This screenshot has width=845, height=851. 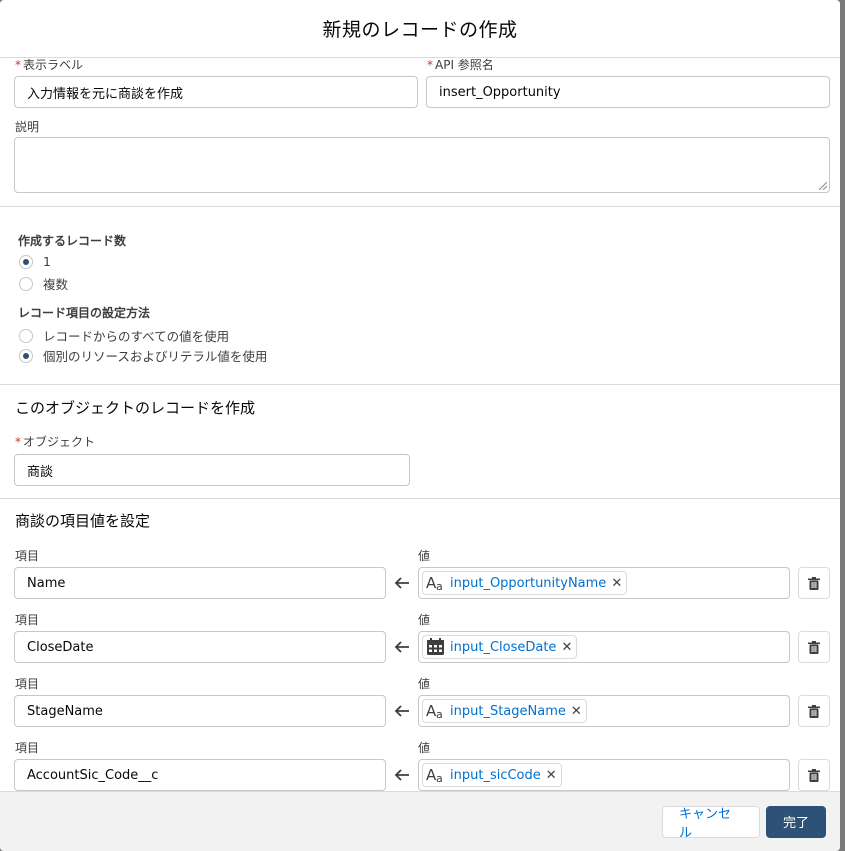 What do you see at coordinates (72, 241) in the screenshot?
I see `record-count-label: 作成するレコード数` at bounding box center [72, 241].